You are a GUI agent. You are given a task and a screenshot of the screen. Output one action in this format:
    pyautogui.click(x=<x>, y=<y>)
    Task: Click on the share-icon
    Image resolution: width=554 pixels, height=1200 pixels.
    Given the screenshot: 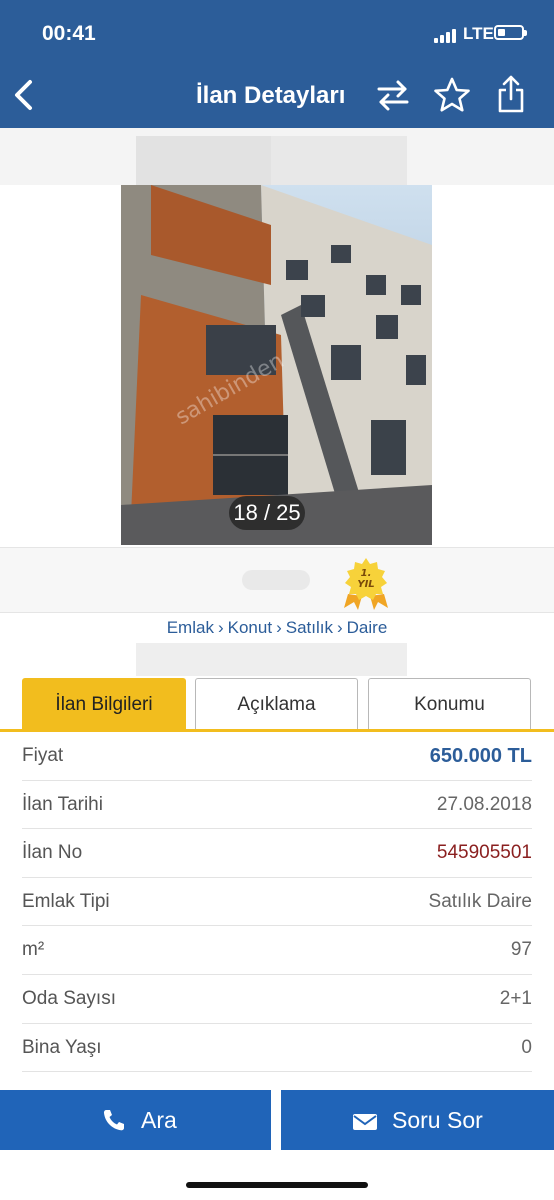 What is the action you would take?
    pyautogui.click(x=511, y=94)
    